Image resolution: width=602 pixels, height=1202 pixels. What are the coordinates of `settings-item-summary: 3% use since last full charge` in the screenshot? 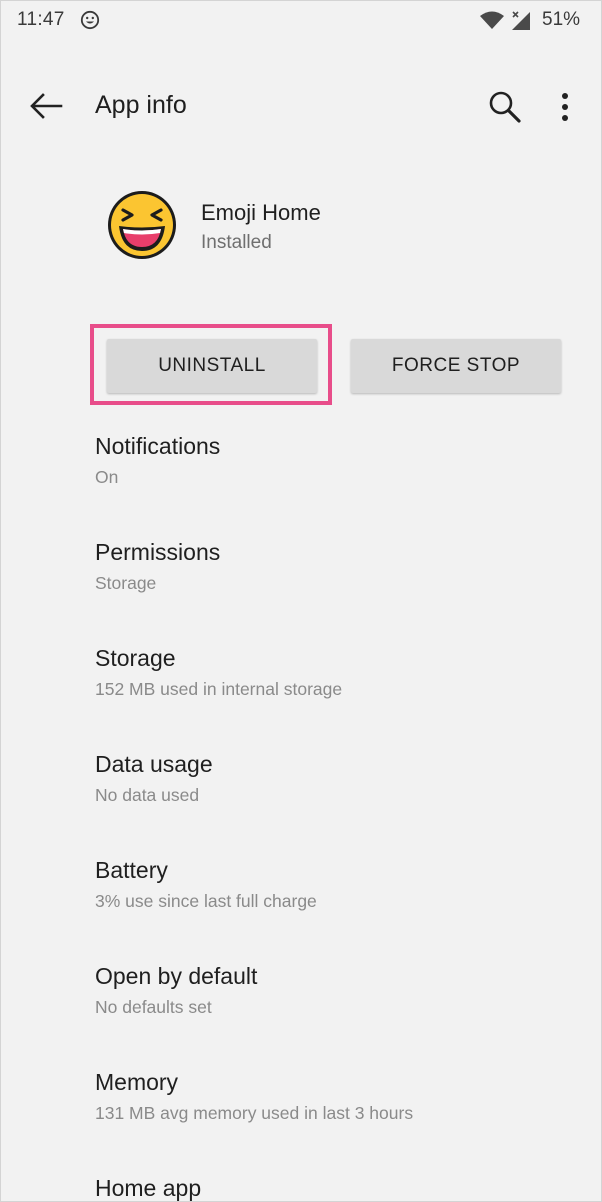 It's located at (206, 901).